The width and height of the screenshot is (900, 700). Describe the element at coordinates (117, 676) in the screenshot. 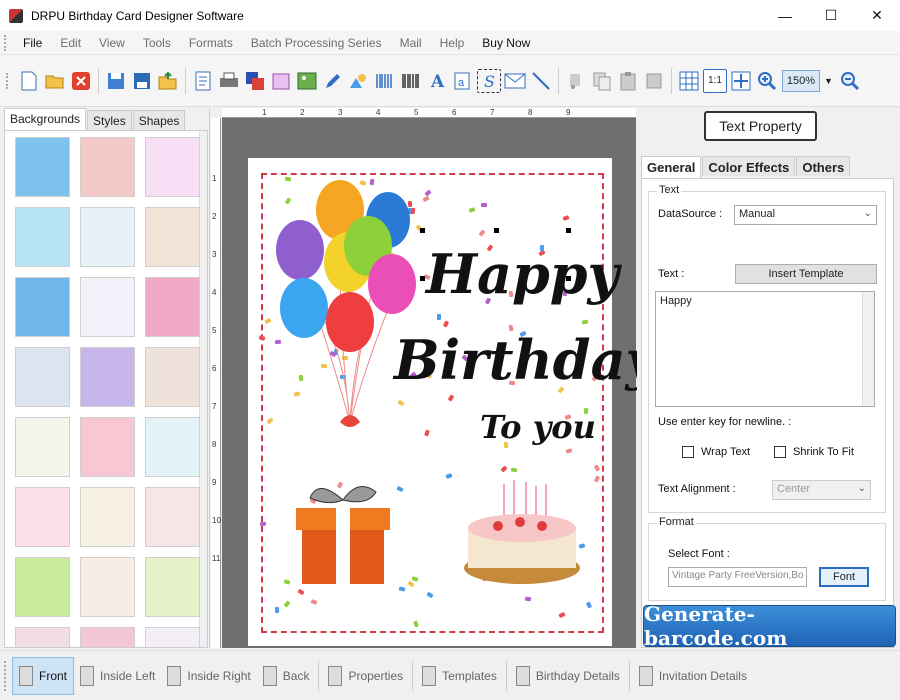

I see `page-tab-inside-left: Inside Left` at that location.